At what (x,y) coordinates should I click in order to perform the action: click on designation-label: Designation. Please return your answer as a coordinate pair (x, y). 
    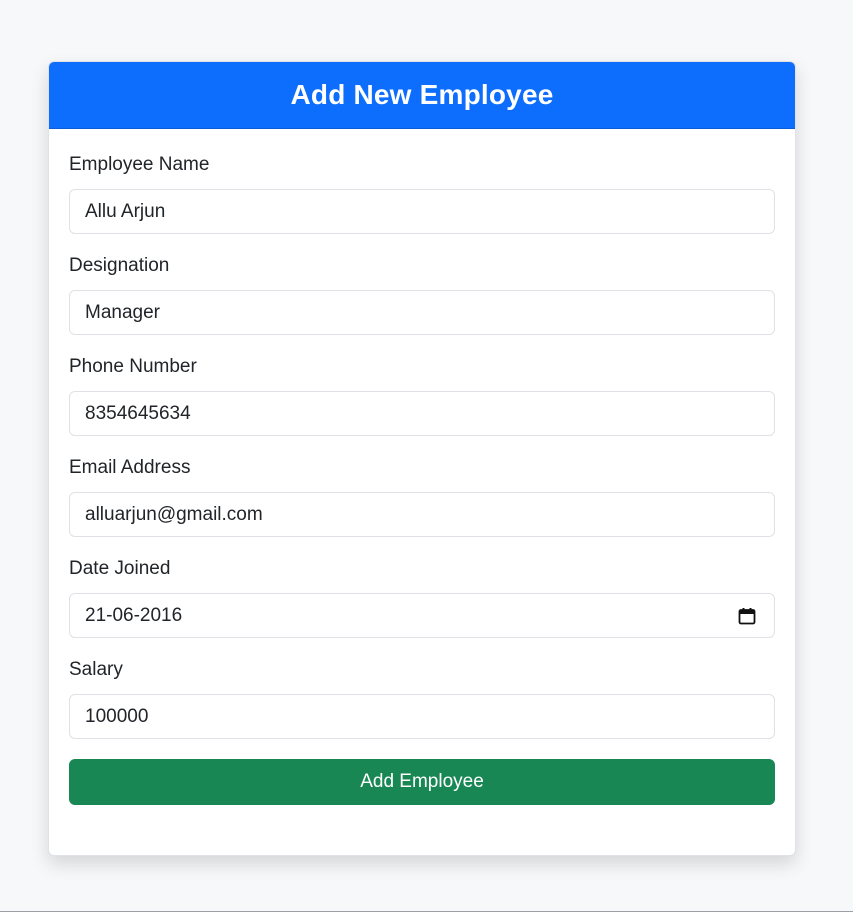
    Looking at the image, I should click on (119, 265).